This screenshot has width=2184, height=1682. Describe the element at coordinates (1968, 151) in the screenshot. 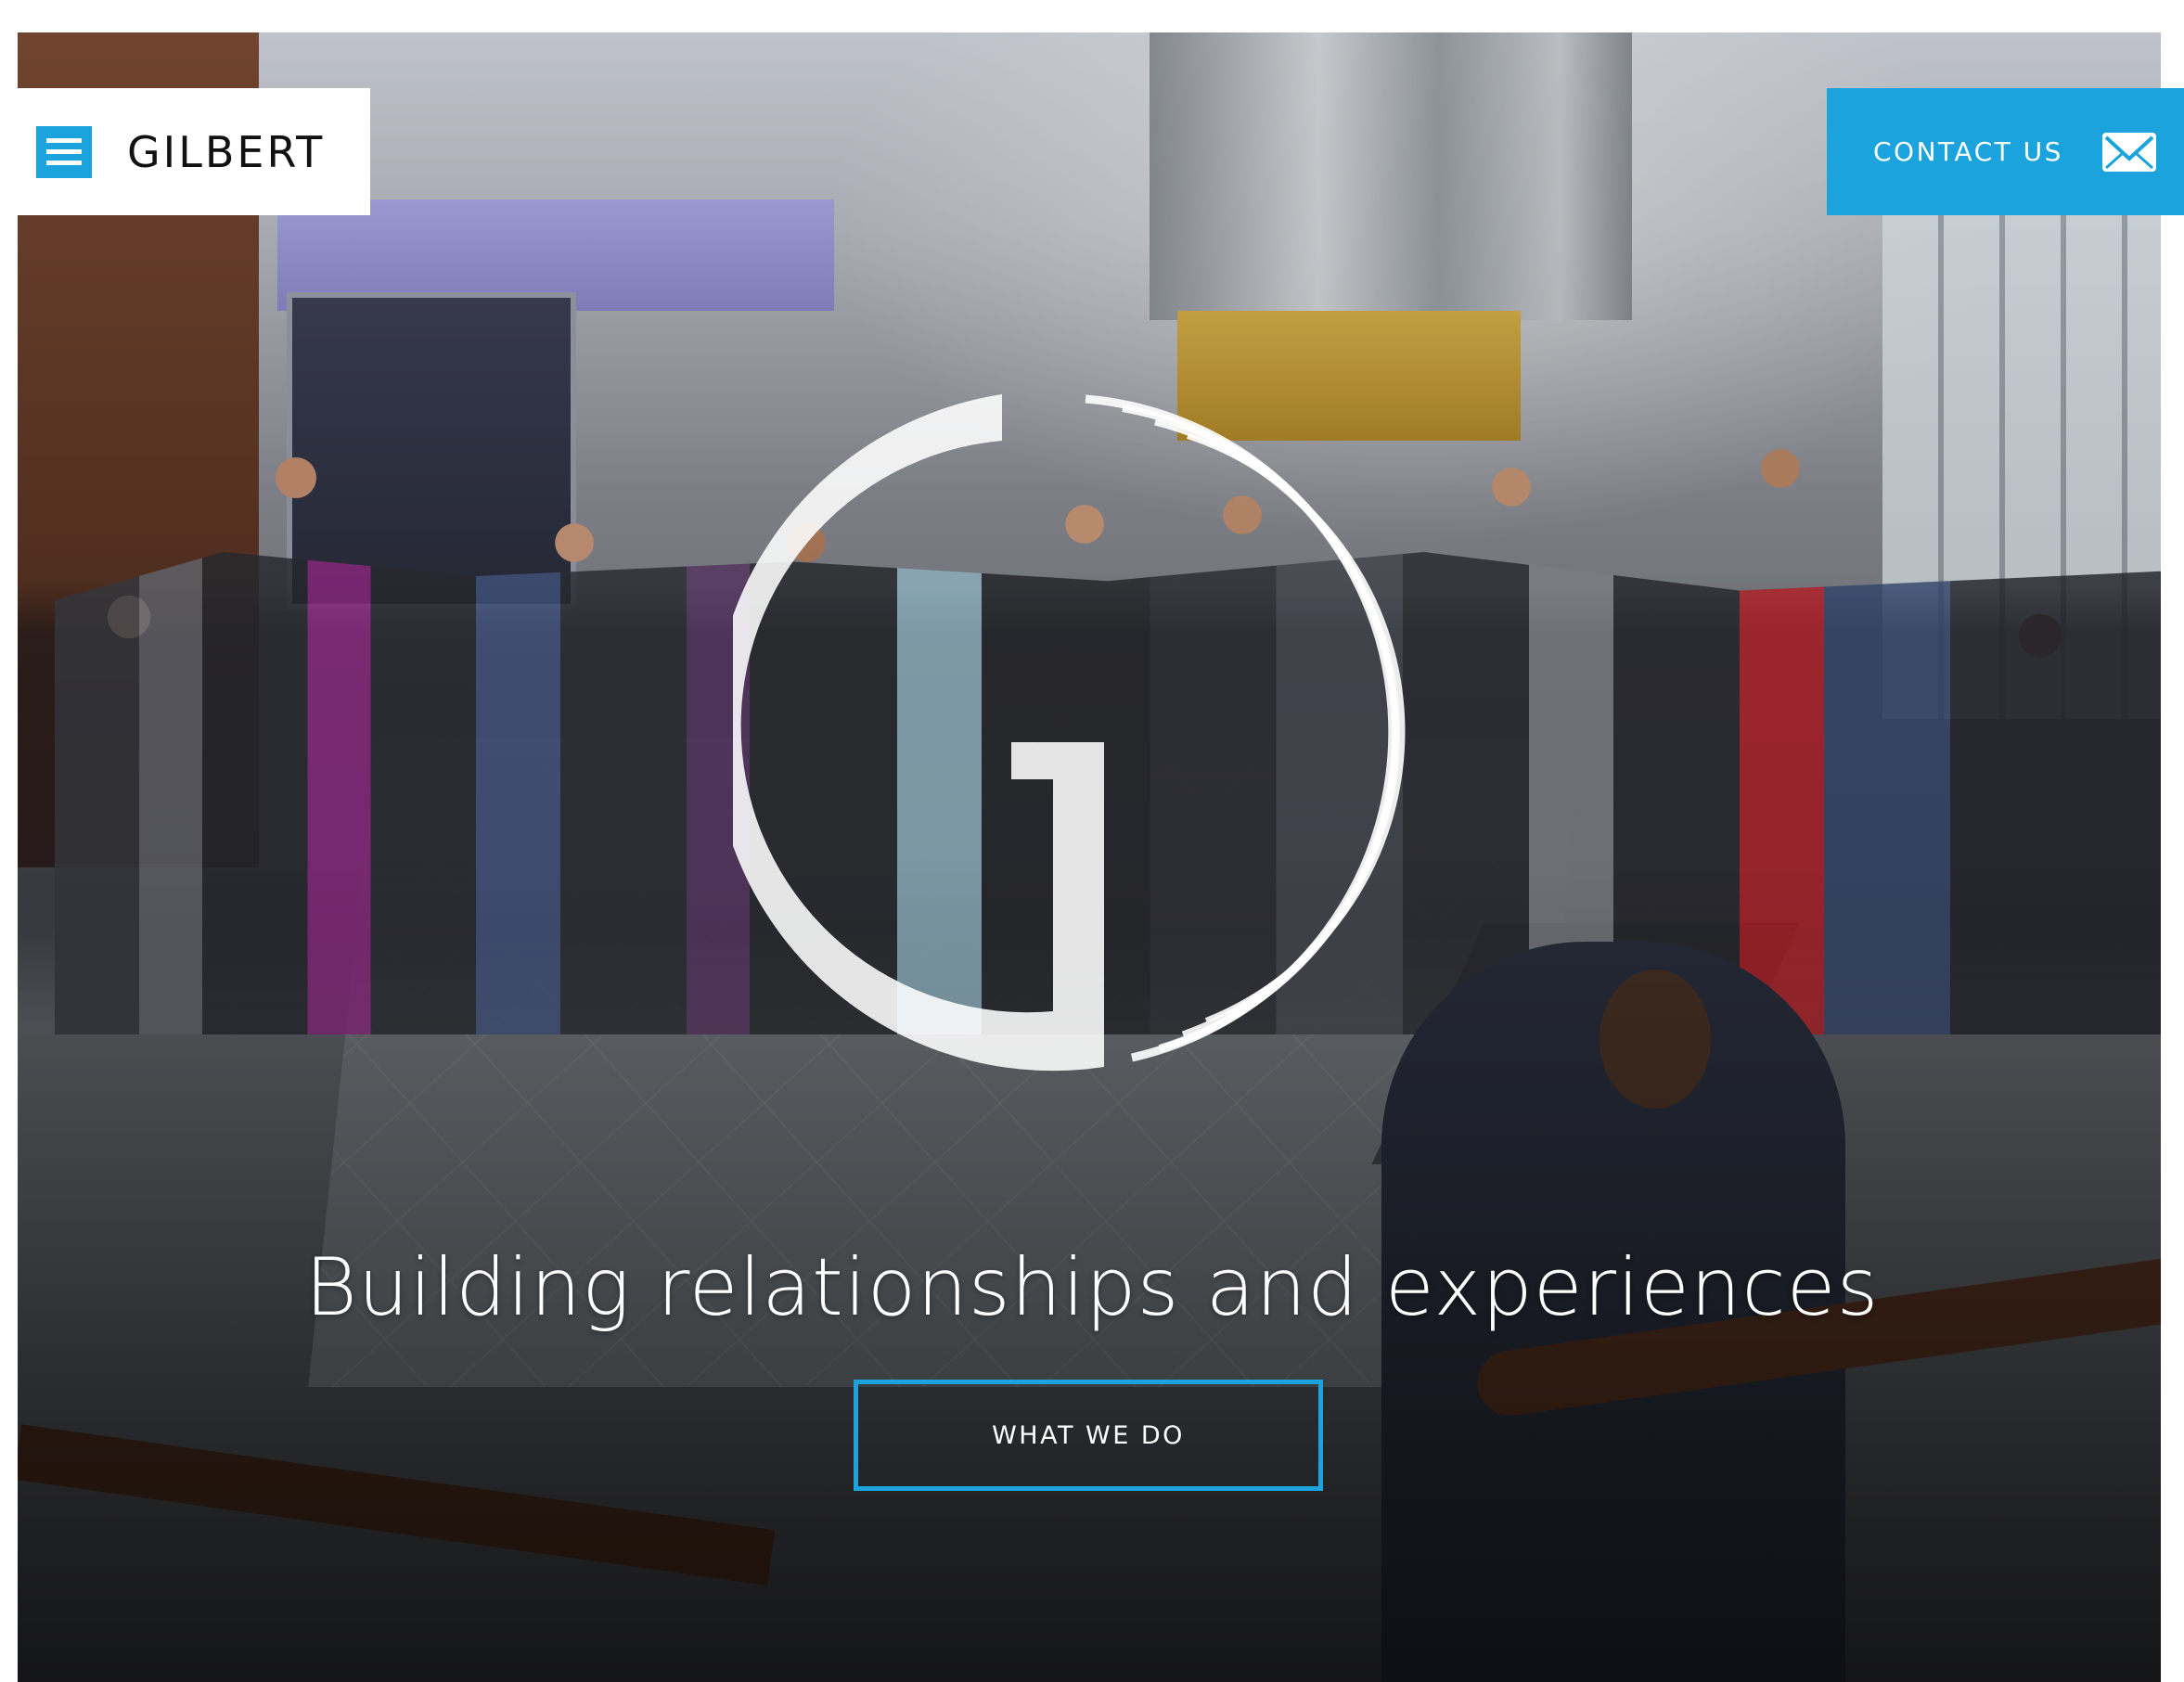

I see `contact-us-label: CONTACT US` at that location.